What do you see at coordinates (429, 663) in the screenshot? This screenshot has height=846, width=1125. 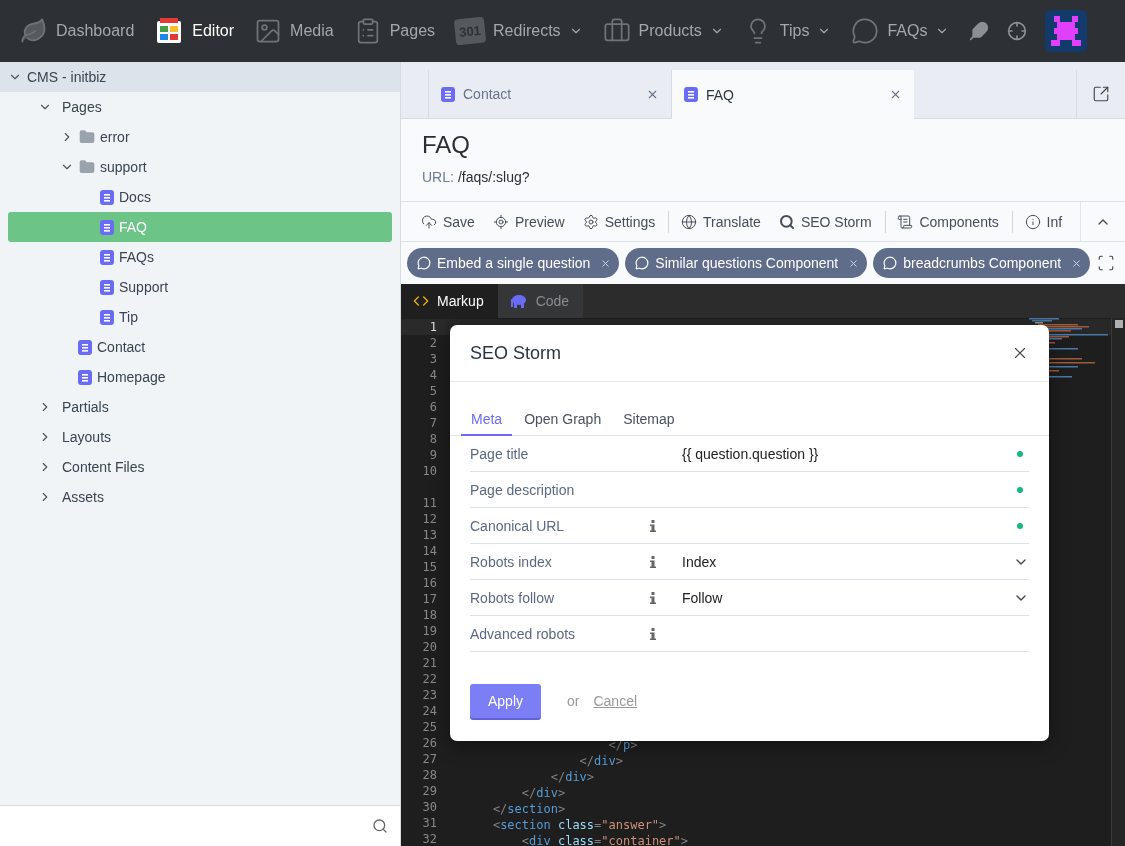 I see `line-number: 21` at bounding box center [429, 663].